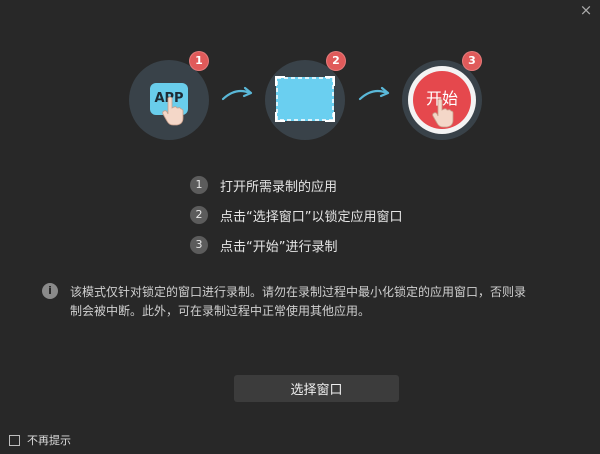  What do you see at coordinates (220, 311) in the screenshot?
I see `info-line: 制会被中断。此外，可在录制过程中正常使用其他应用。` at bounding box center [220, 311].